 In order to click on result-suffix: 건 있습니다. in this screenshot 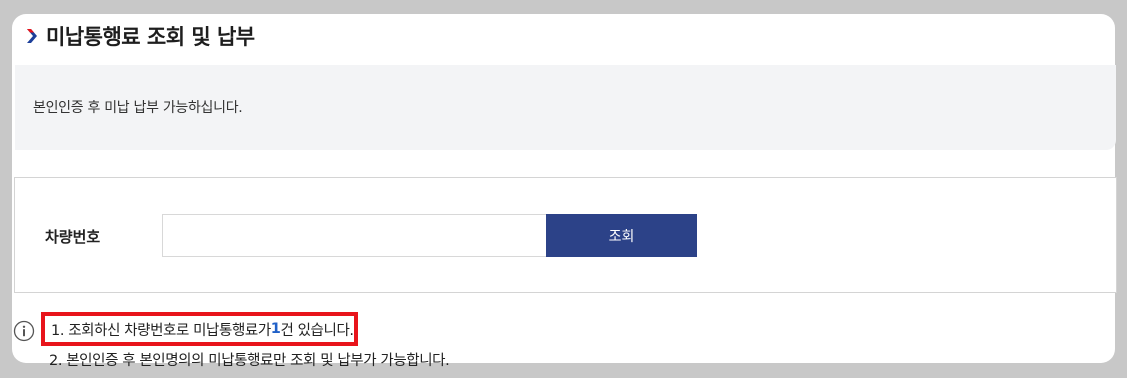, I will do `click(317, 330)`.